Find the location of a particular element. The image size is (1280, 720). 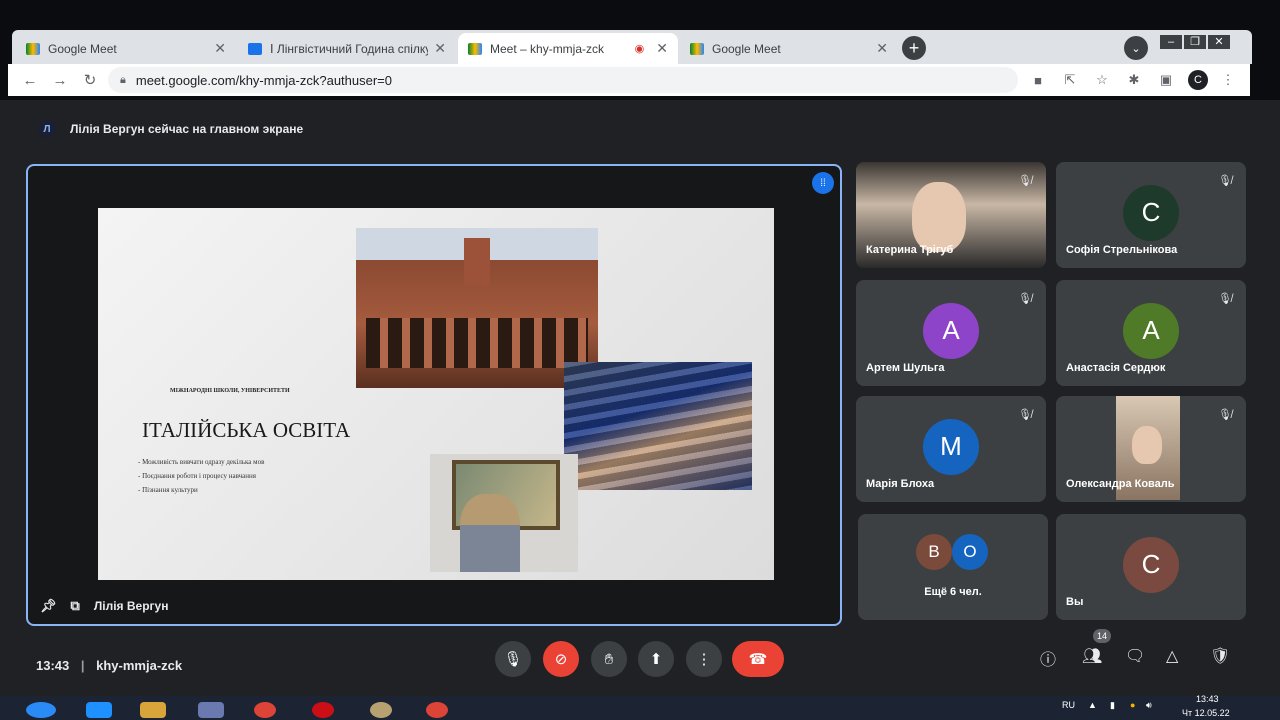

slide-bullet: - Можливість вивчати одразу декілька мов is located at coordinates (201, 462).